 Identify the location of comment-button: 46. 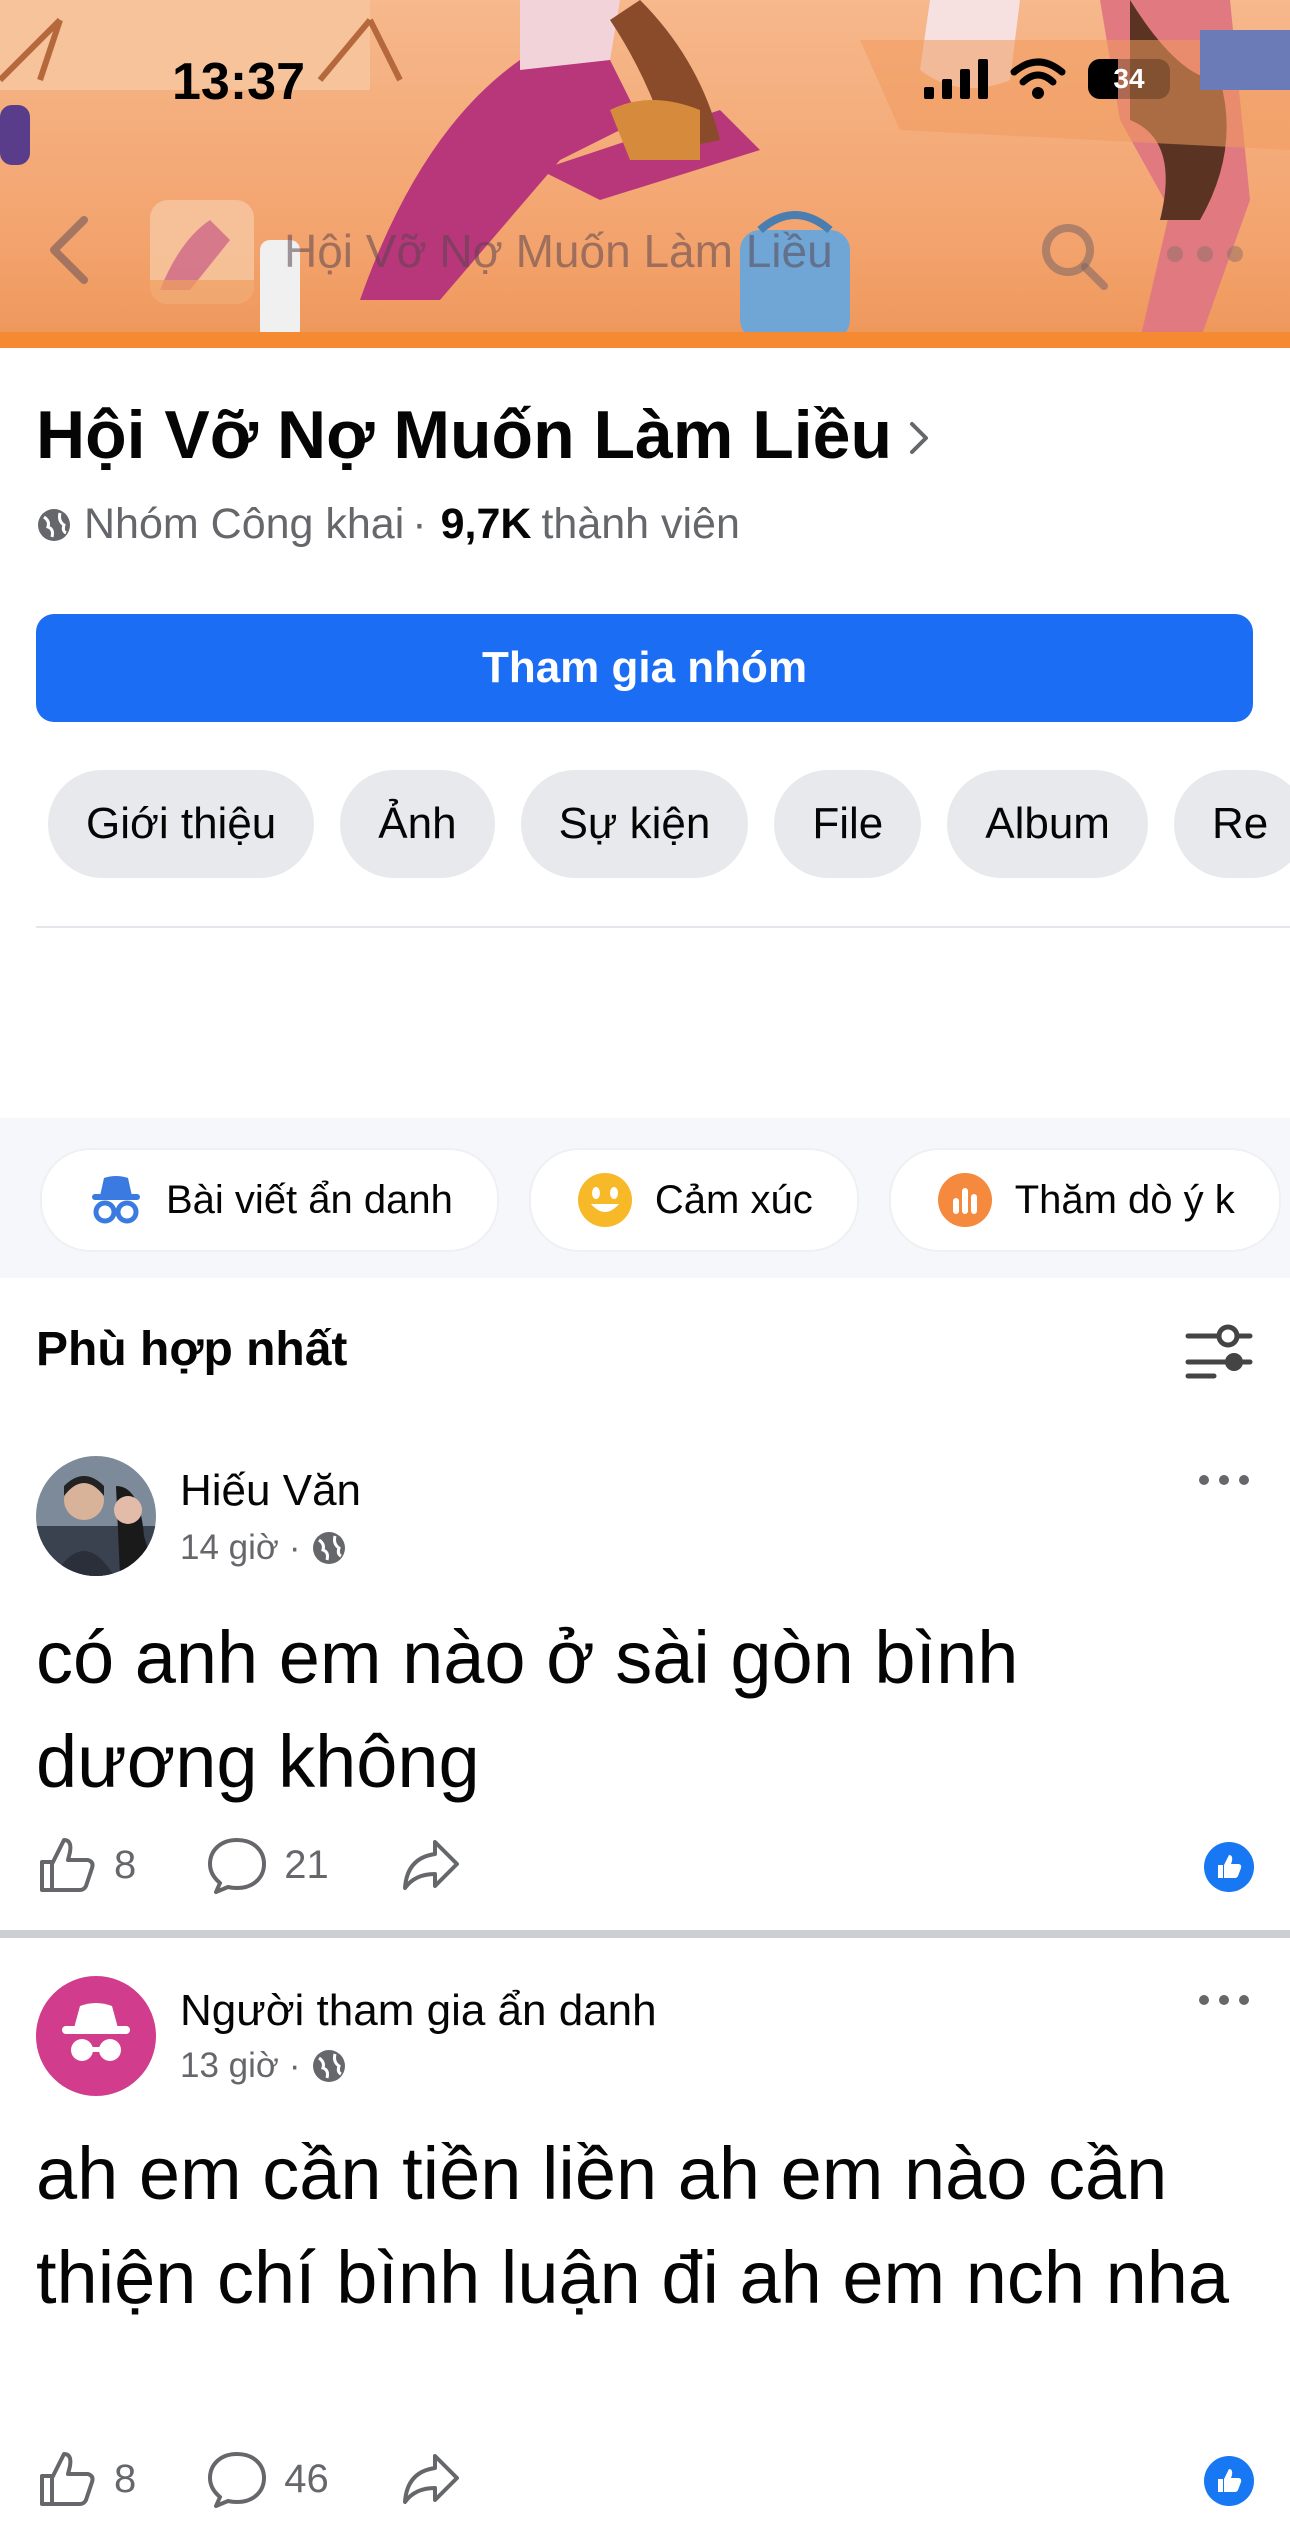
(267, 2479).